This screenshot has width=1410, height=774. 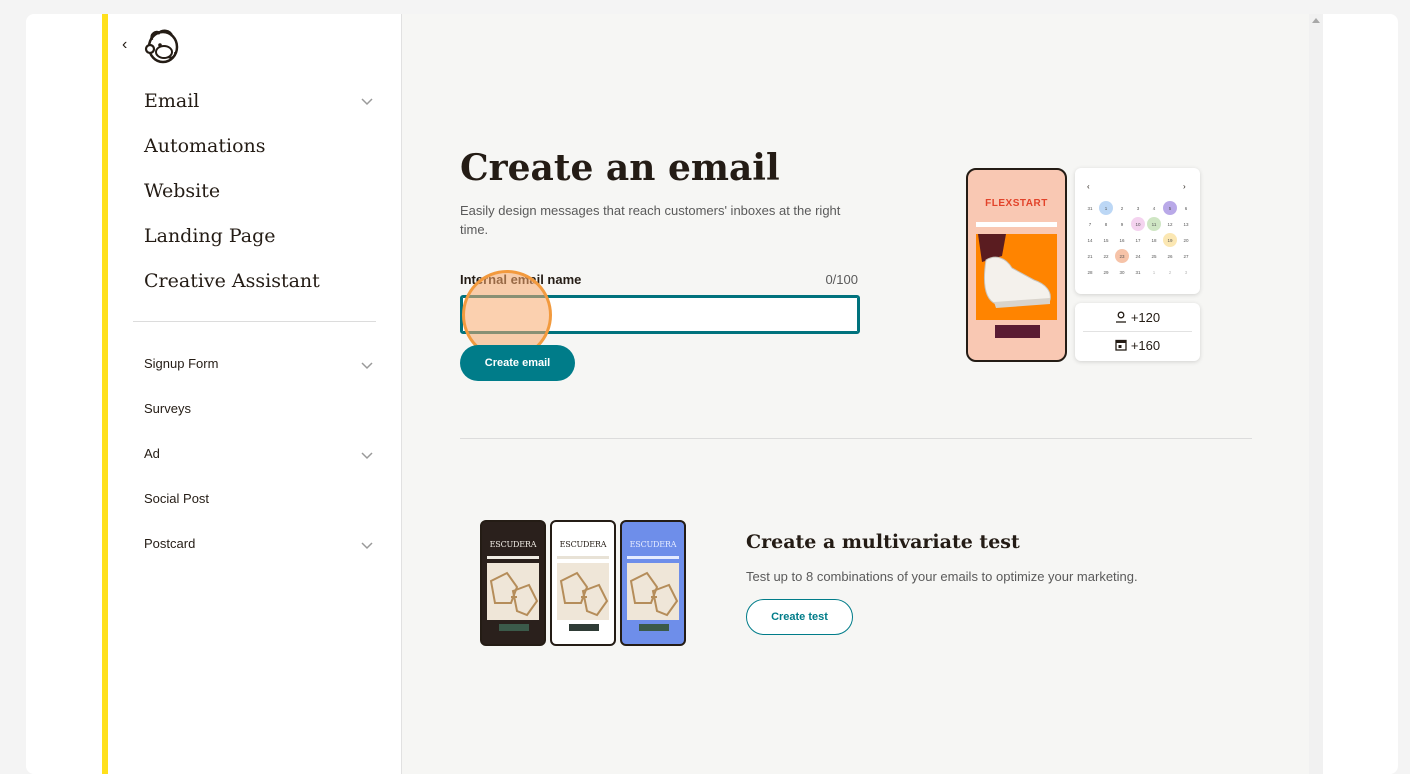 I want to click on variant-preview-blue: ESCUDERA, so click(x=653, y=583).